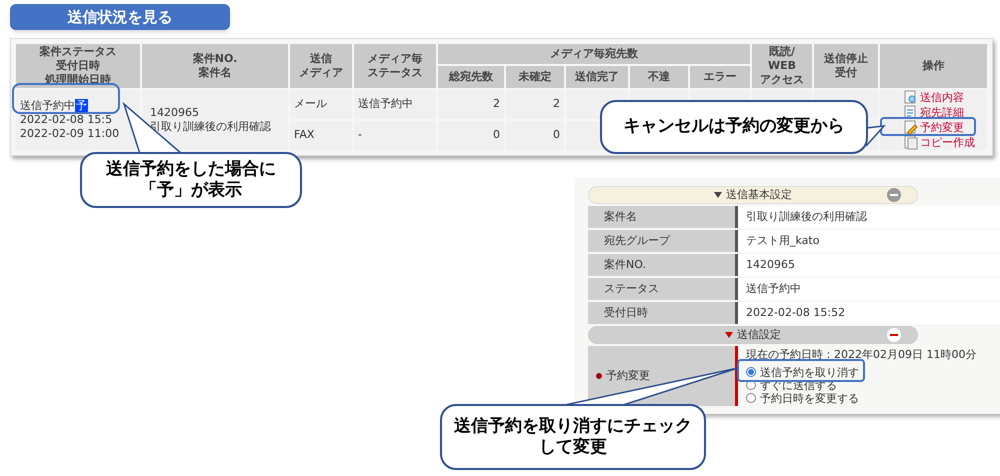 This screenshot has width=1000, height=476. I want to click on column-header: 総宛先数, so click(471, 77).